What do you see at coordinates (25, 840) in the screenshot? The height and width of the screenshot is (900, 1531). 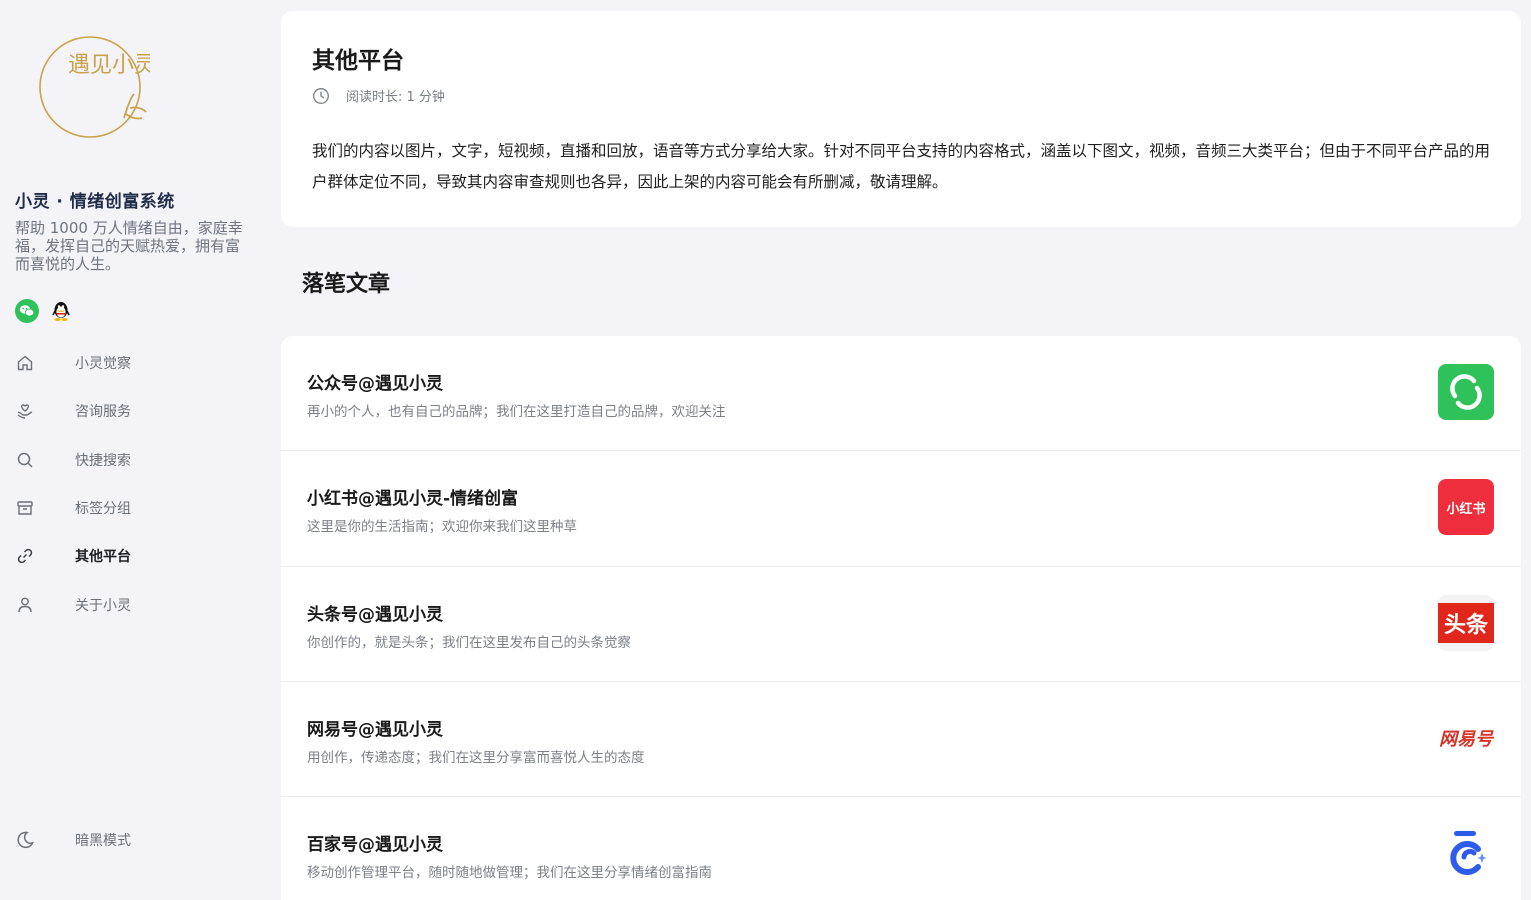 I see `moon-icon` at bounding box center [25, 840].